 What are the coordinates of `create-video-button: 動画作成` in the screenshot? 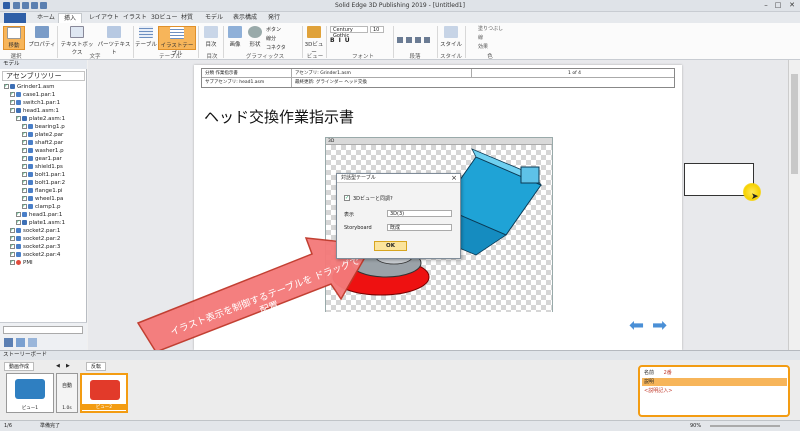 It's located at (19, 366).